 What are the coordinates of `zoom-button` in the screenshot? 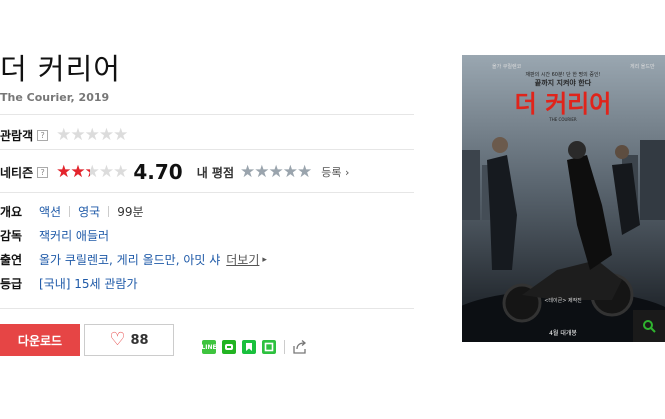 It's located at (649, 326).